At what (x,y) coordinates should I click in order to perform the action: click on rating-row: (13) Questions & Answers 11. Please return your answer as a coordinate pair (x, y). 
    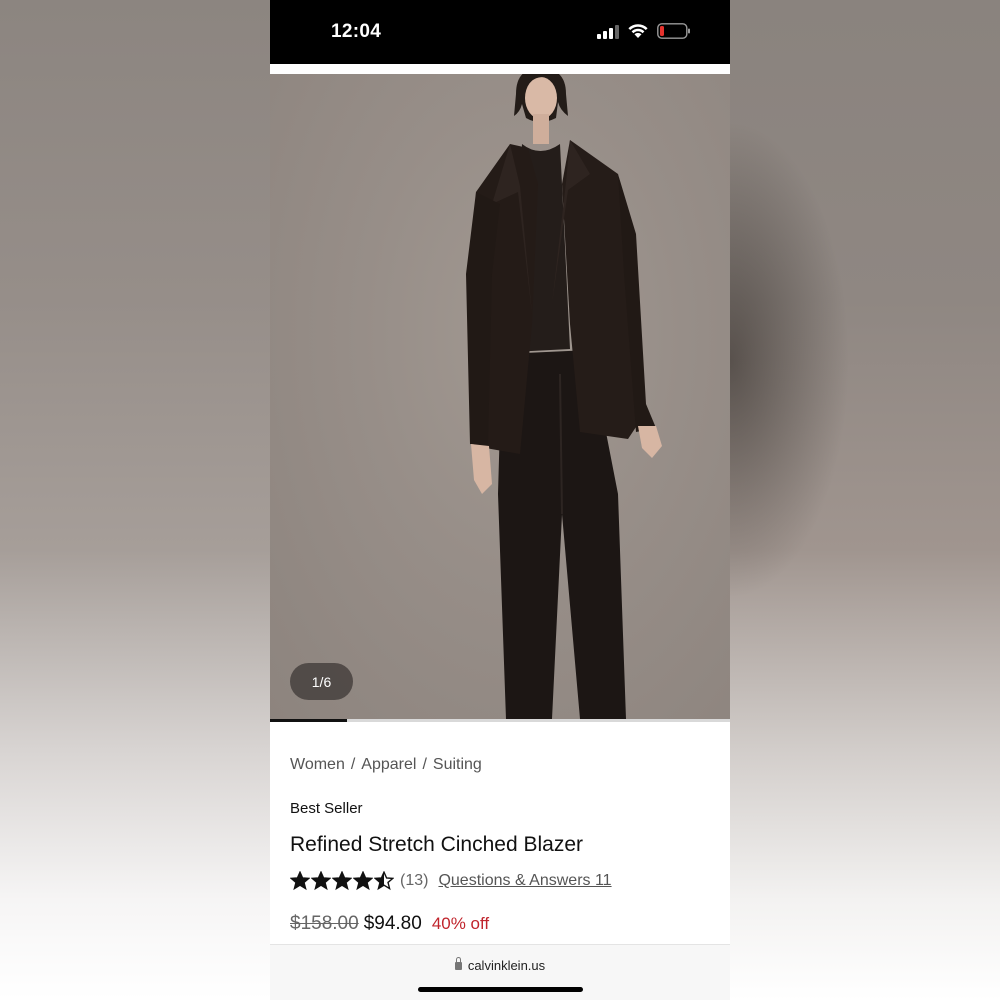
    Looking at the image, I should click on (451, 881).